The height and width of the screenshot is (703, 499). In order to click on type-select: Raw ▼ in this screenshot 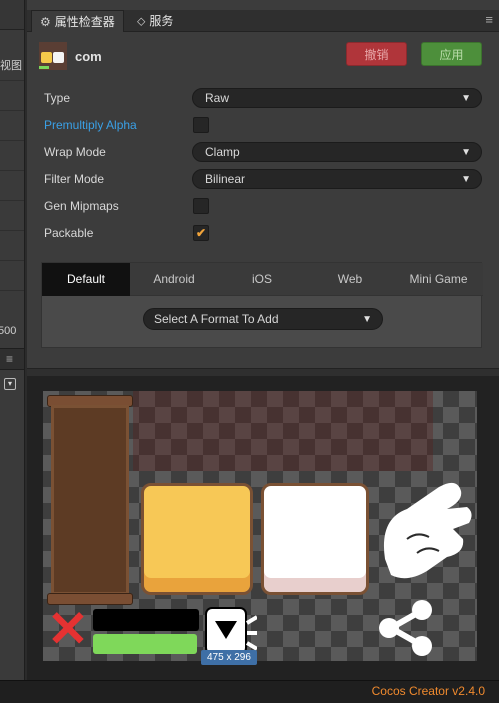, I will do `click(337, 98)`.